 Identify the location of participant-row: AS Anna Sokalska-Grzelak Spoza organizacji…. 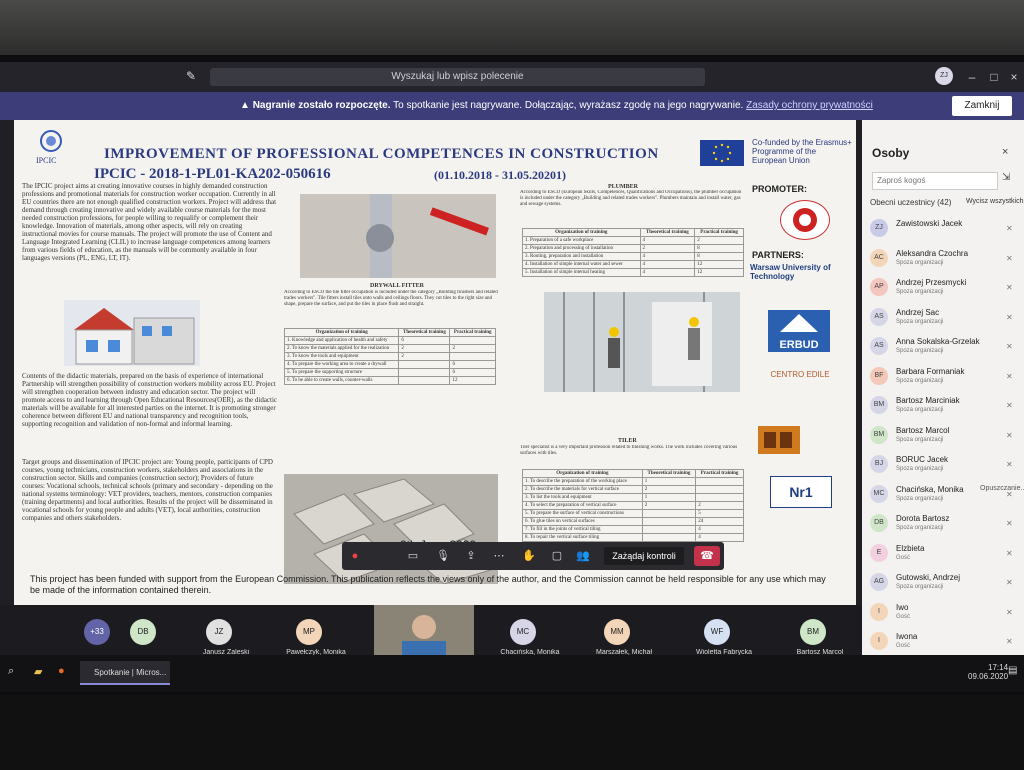
(943, 347).